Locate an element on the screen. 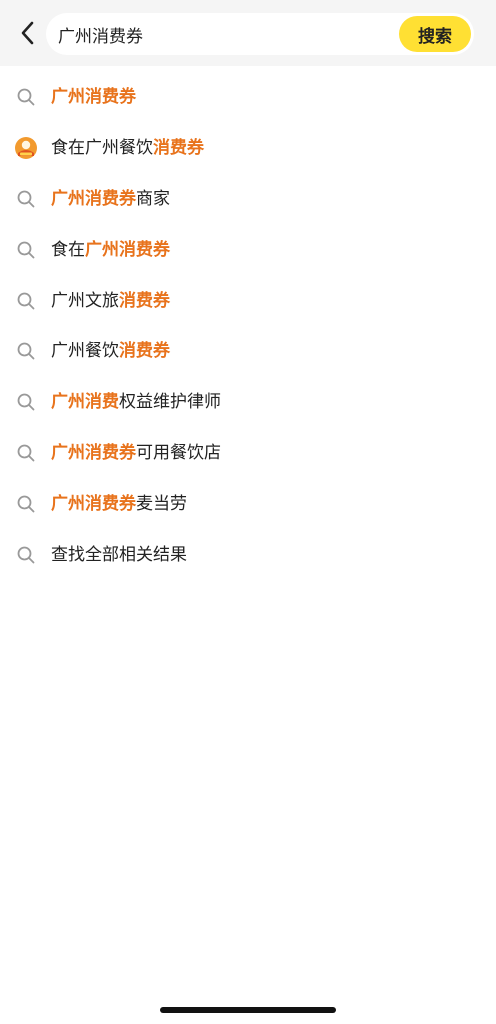 The image size is (496, 1024). suggestion-rest-text: 权益维护律师 is located at coordinates (170, 402).